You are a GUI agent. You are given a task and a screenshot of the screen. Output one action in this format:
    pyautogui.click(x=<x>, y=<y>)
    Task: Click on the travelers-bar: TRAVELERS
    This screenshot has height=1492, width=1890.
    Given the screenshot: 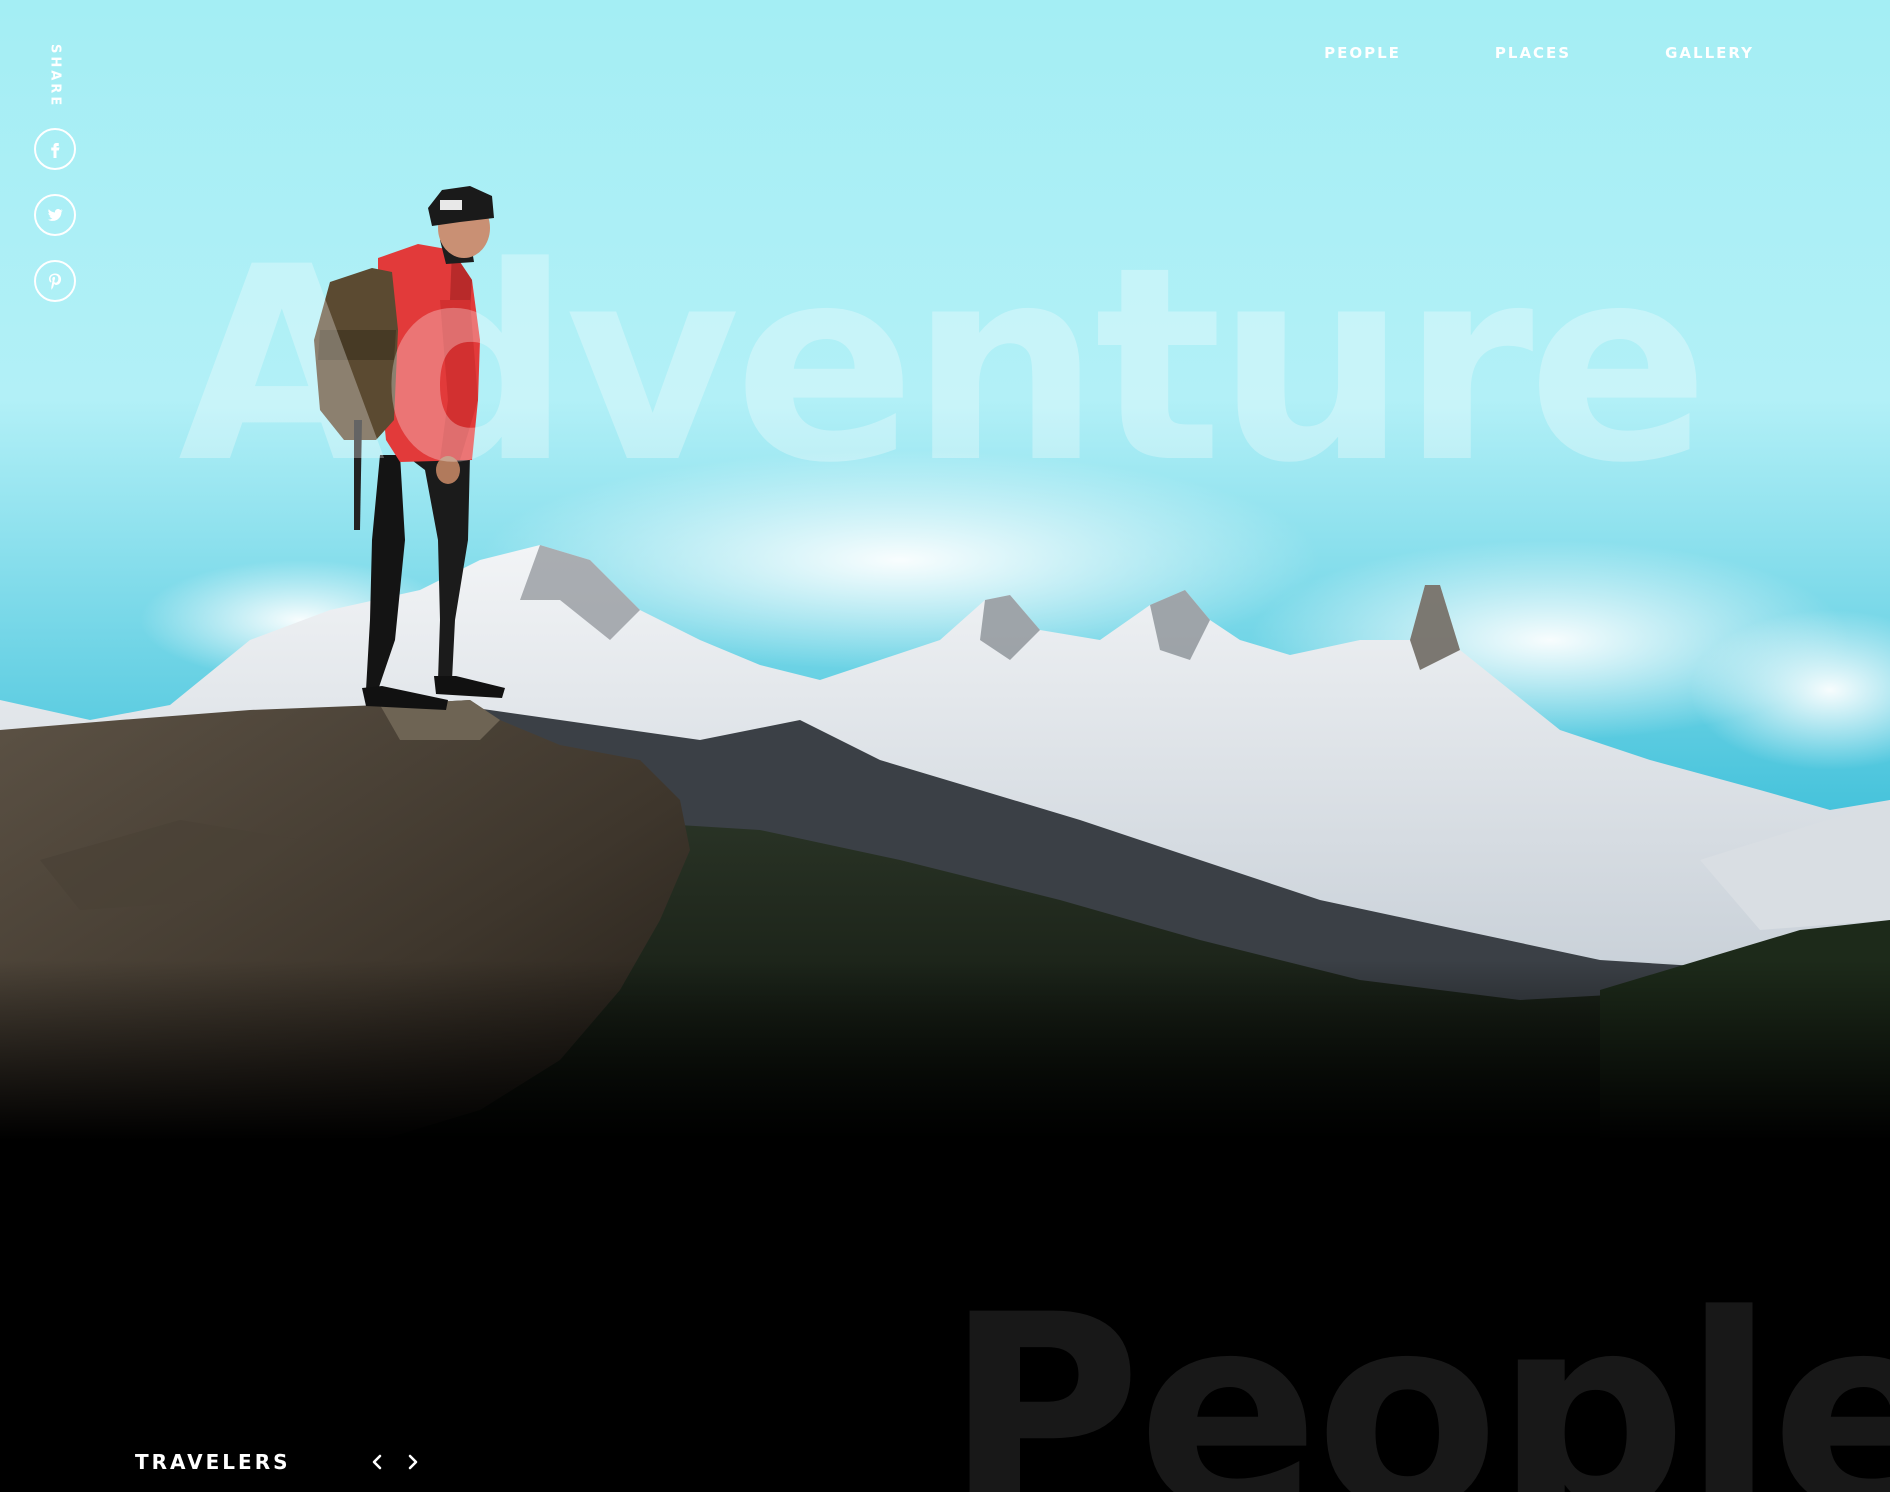 What is the action you would take?
    pyautogui.click(x=285, y=1462)
    